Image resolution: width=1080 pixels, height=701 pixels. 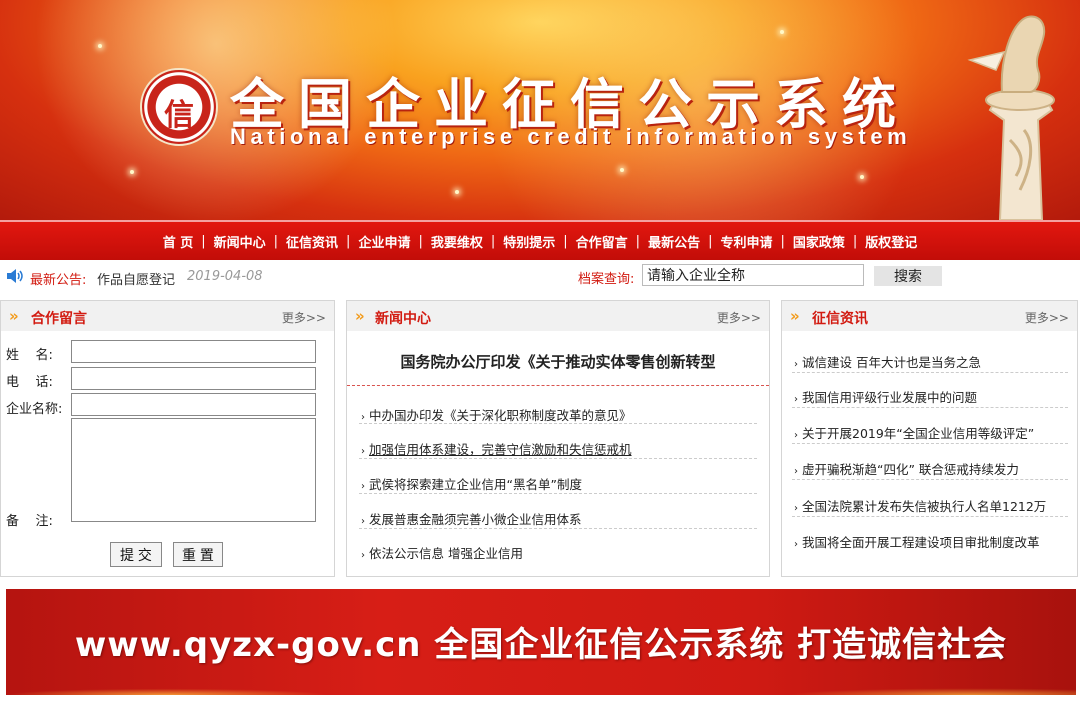 I want to click on archive-query-label: 档案查询:, so click(x=606, y=279).